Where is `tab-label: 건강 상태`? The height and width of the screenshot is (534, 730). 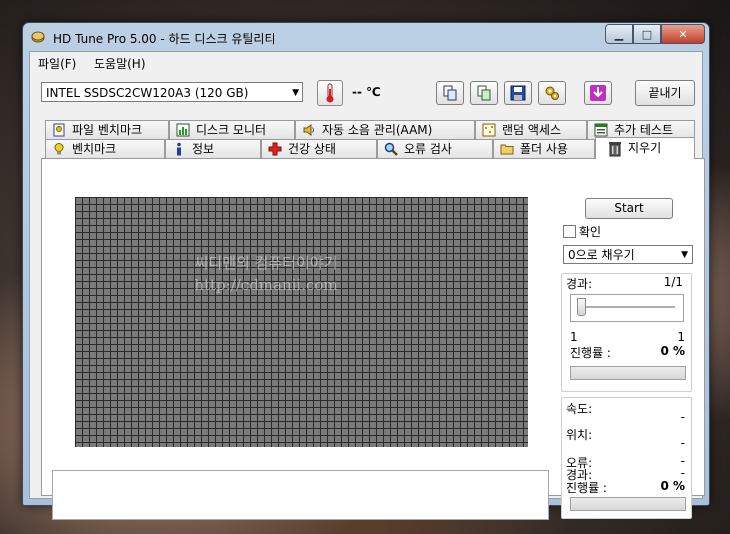
tab-label: 건강 상태 is located at coordinates (312, 148).